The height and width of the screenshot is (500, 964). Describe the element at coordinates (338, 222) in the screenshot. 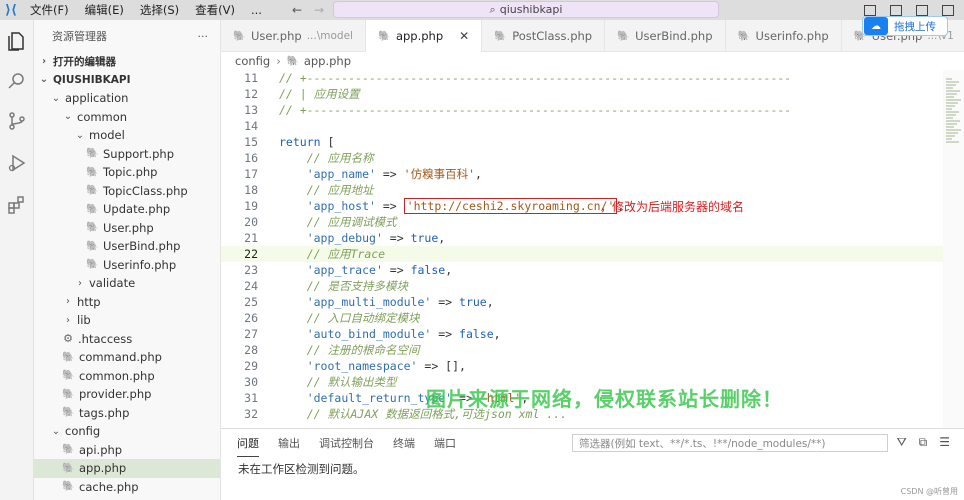

I see `code-text: // 应用调试模式` at that location.